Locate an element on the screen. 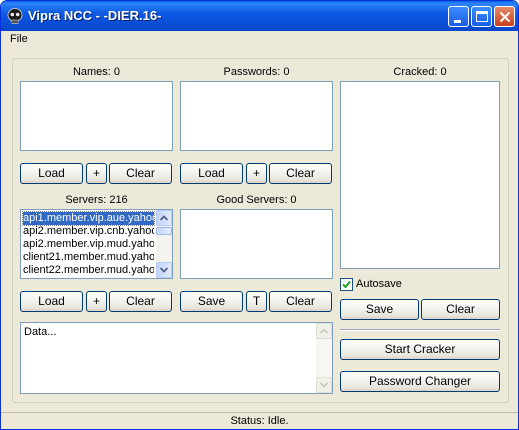 This screenshot has height=430, width=519. servers-scrollbar is located at coordinates (164, 244).